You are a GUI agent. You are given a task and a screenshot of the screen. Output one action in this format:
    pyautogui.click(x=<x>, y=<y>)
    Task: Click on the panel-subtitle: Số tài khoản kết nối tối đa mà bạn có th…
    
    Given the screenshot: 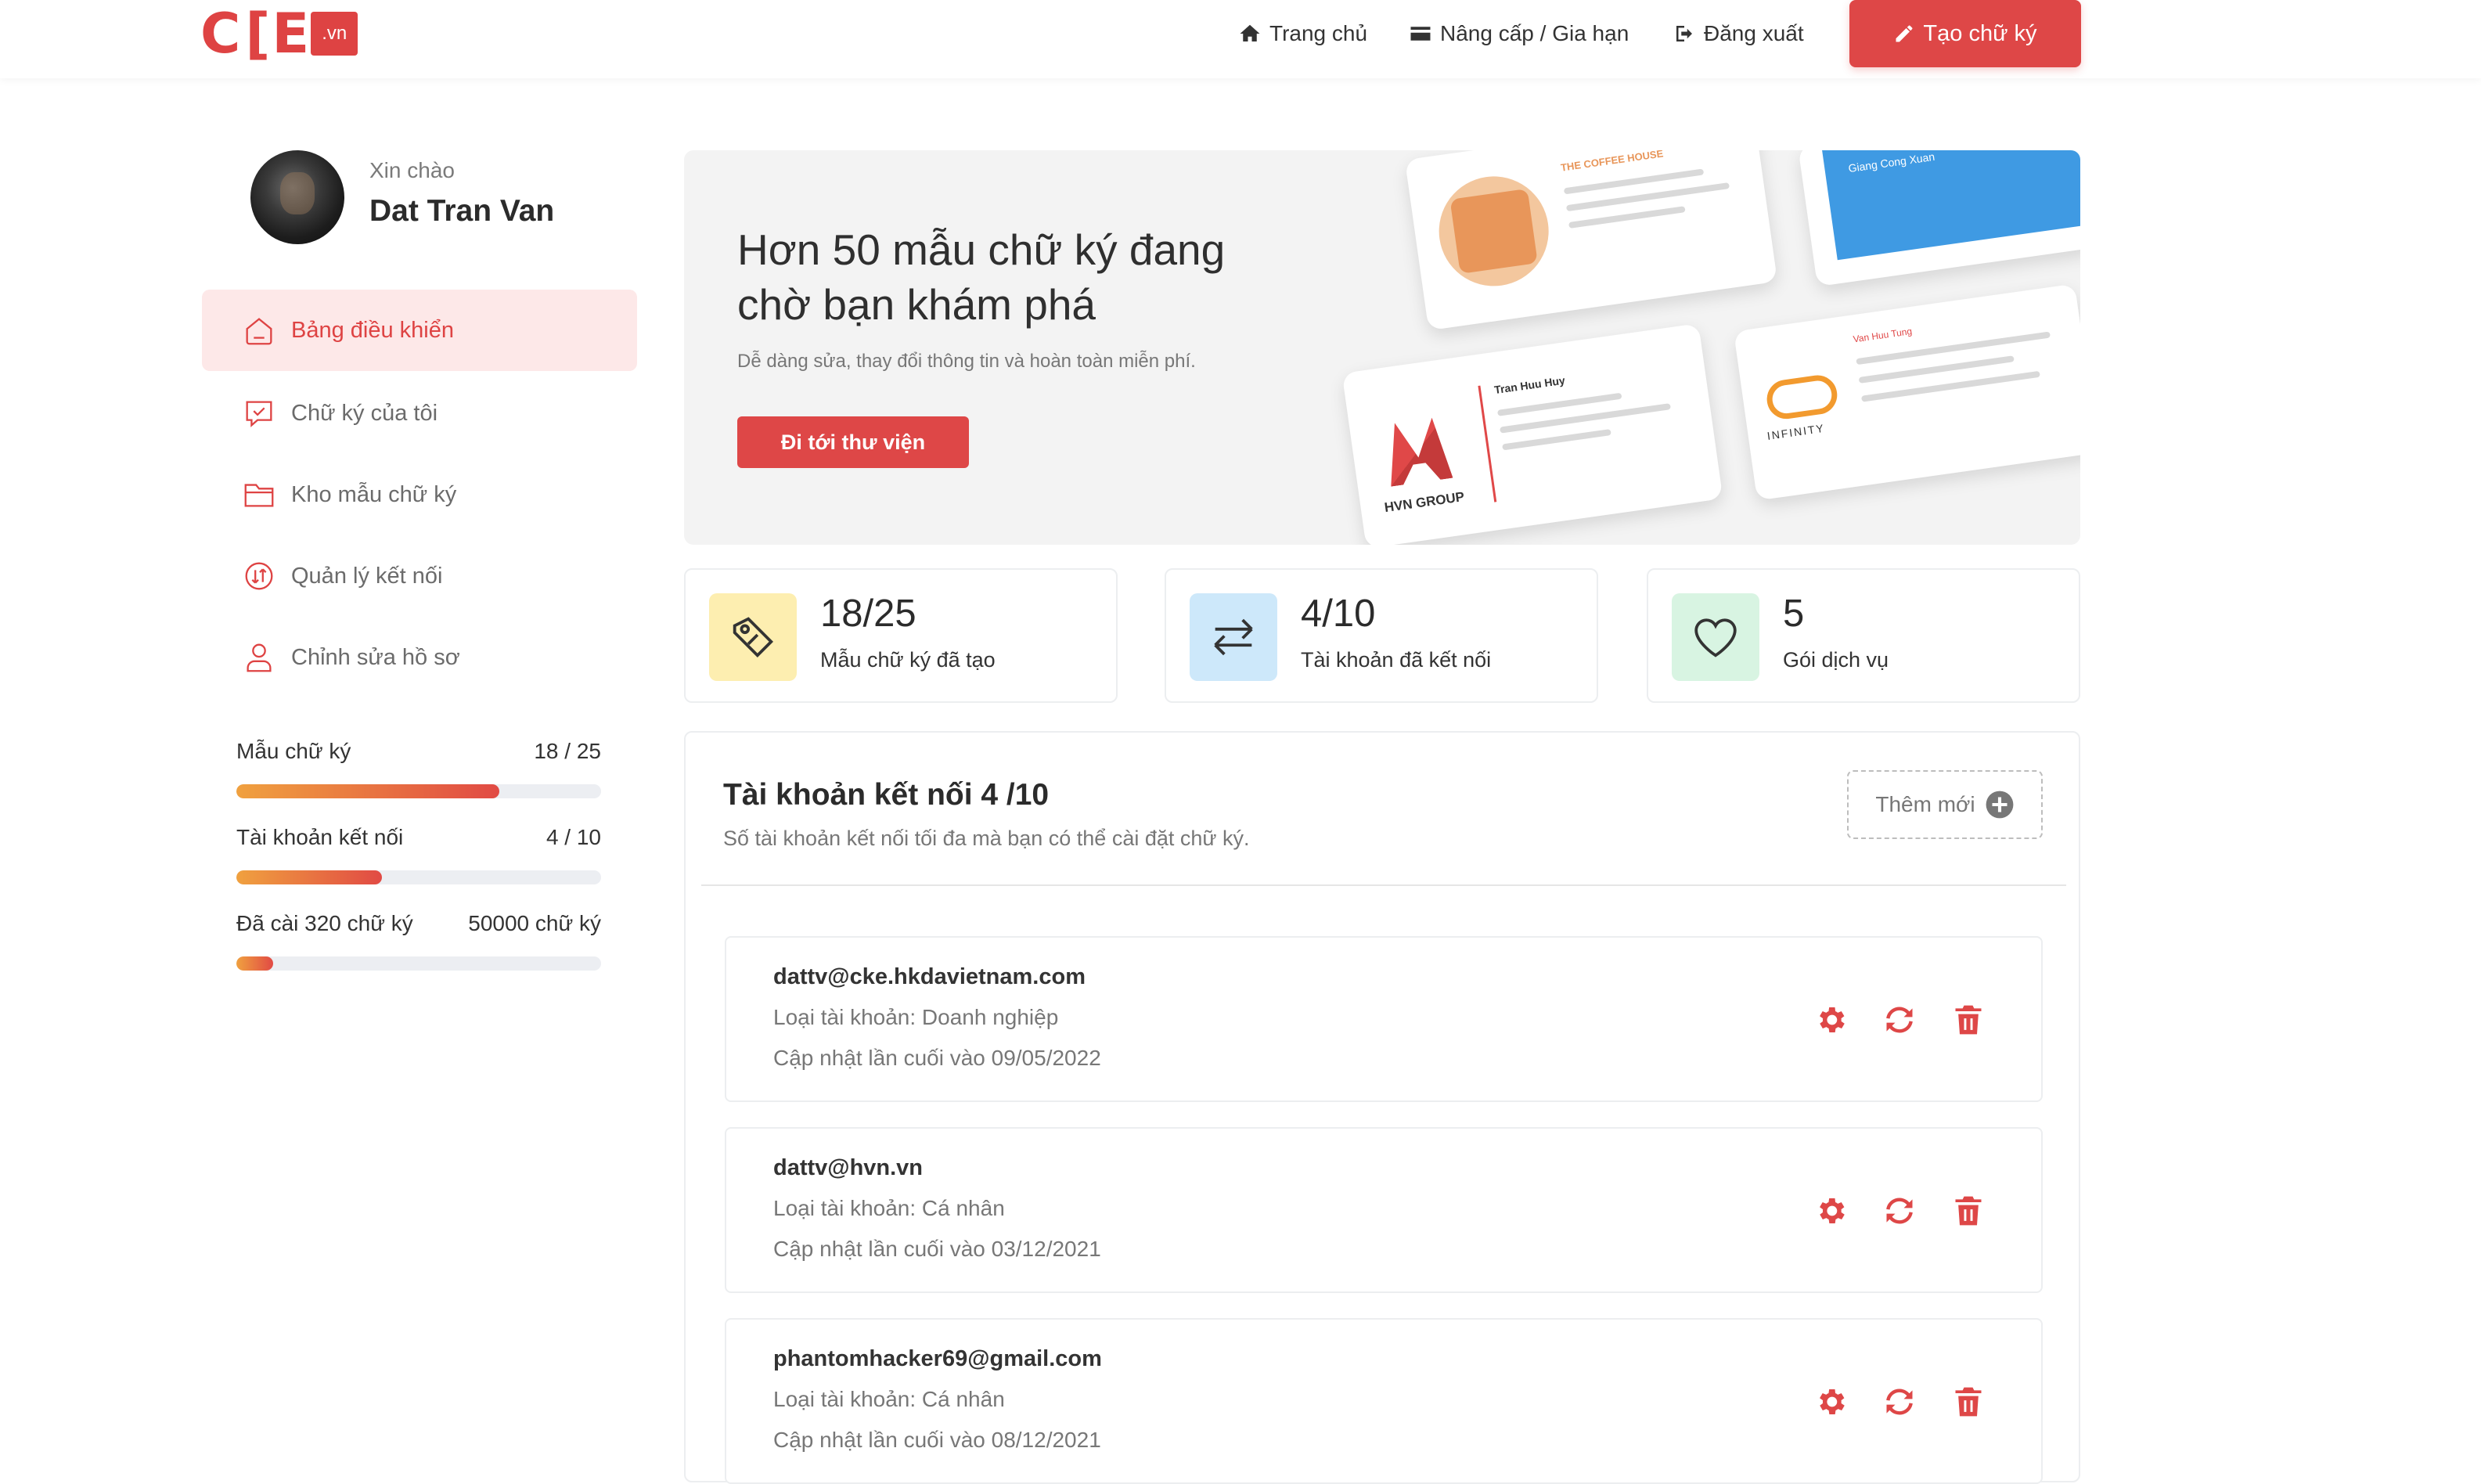 What is the action you would take?
    pyautogui.click(x=986, y=838)
    